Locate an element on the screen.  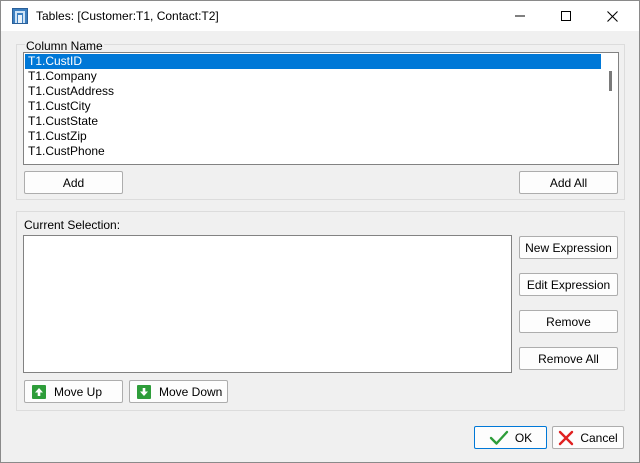
list-item: T1.Company is located at coordinates (313, 76).